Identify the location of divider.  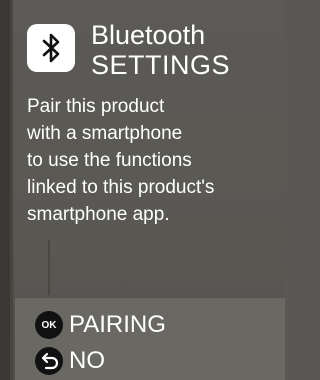
(49, 267).